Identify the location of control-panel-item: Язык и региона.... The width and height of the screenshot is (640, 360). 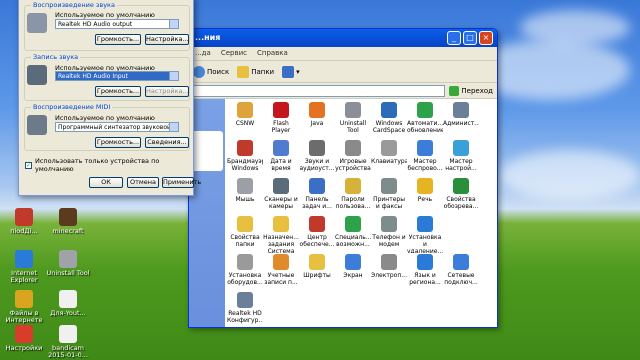
(425, 272).